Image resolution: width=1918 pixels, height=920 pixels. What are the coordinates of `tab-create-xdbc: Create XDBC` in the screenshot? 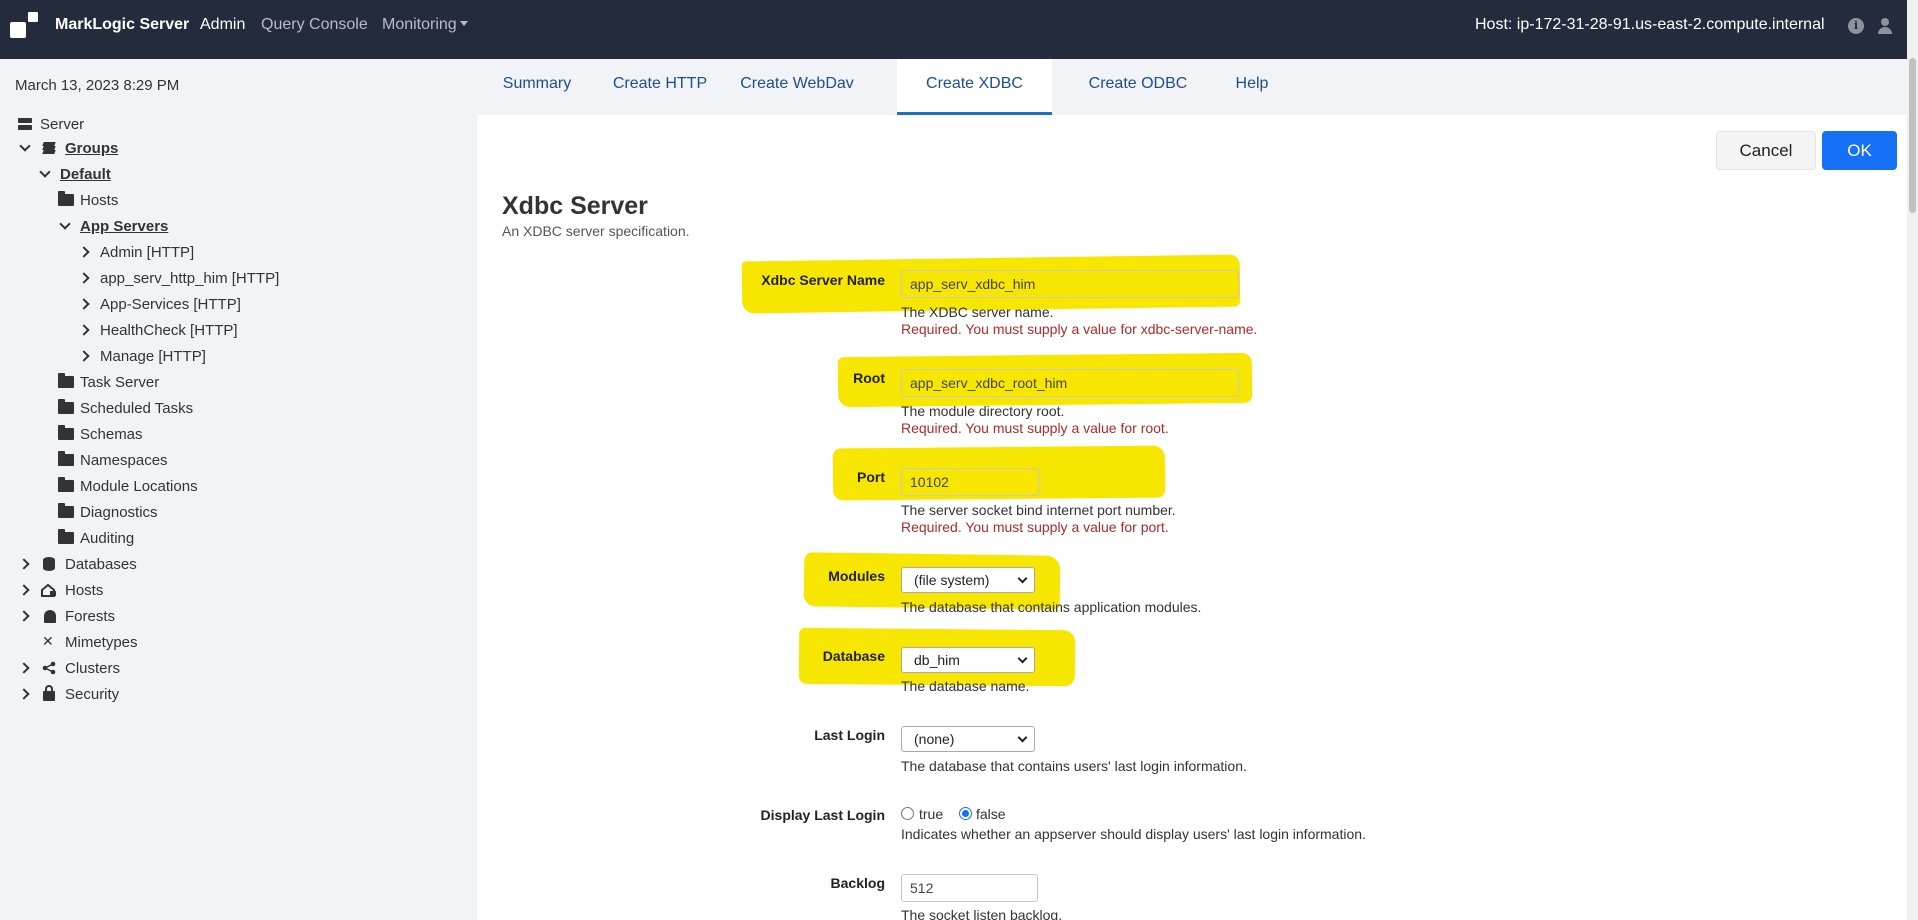 It's located at (974, 87).